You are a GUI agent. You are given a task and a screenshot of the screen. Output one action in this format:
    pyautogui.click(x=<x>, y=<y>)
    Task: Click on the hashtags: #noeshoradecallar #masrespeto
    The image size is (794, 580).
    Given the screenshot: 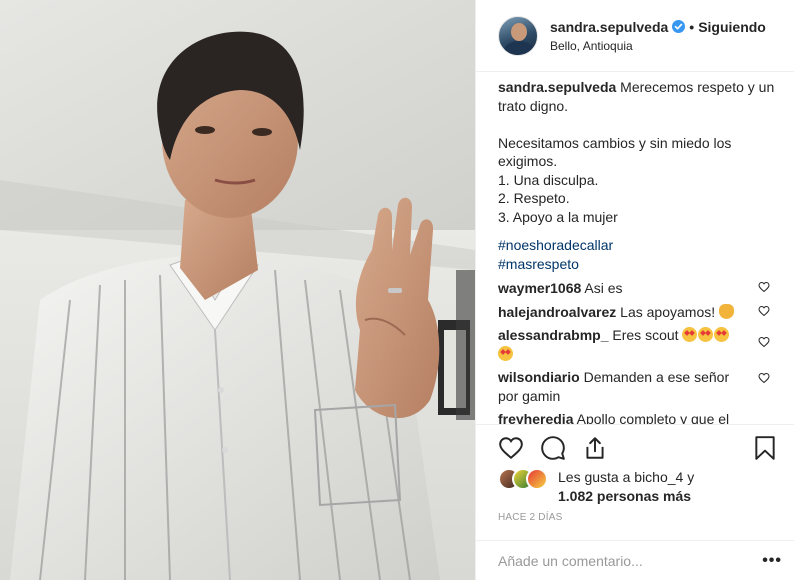 What is the action you would take?
    pyautogui.click(x=638, y=254)
    